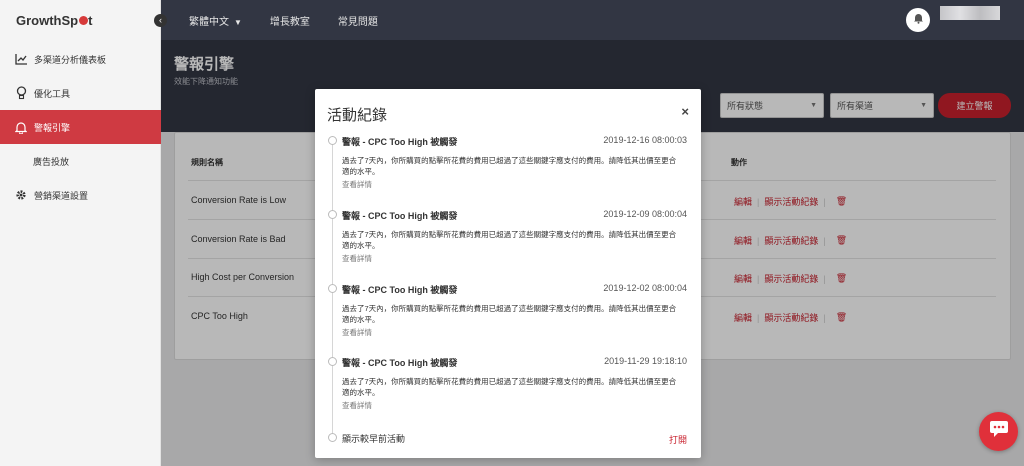 Image resolution: width=1024 pixels, height=466 pixels. Describe the element at coordinates (52, 127) in the screenshot. I see `sidebar-item-label: 警報引擎` at that location.